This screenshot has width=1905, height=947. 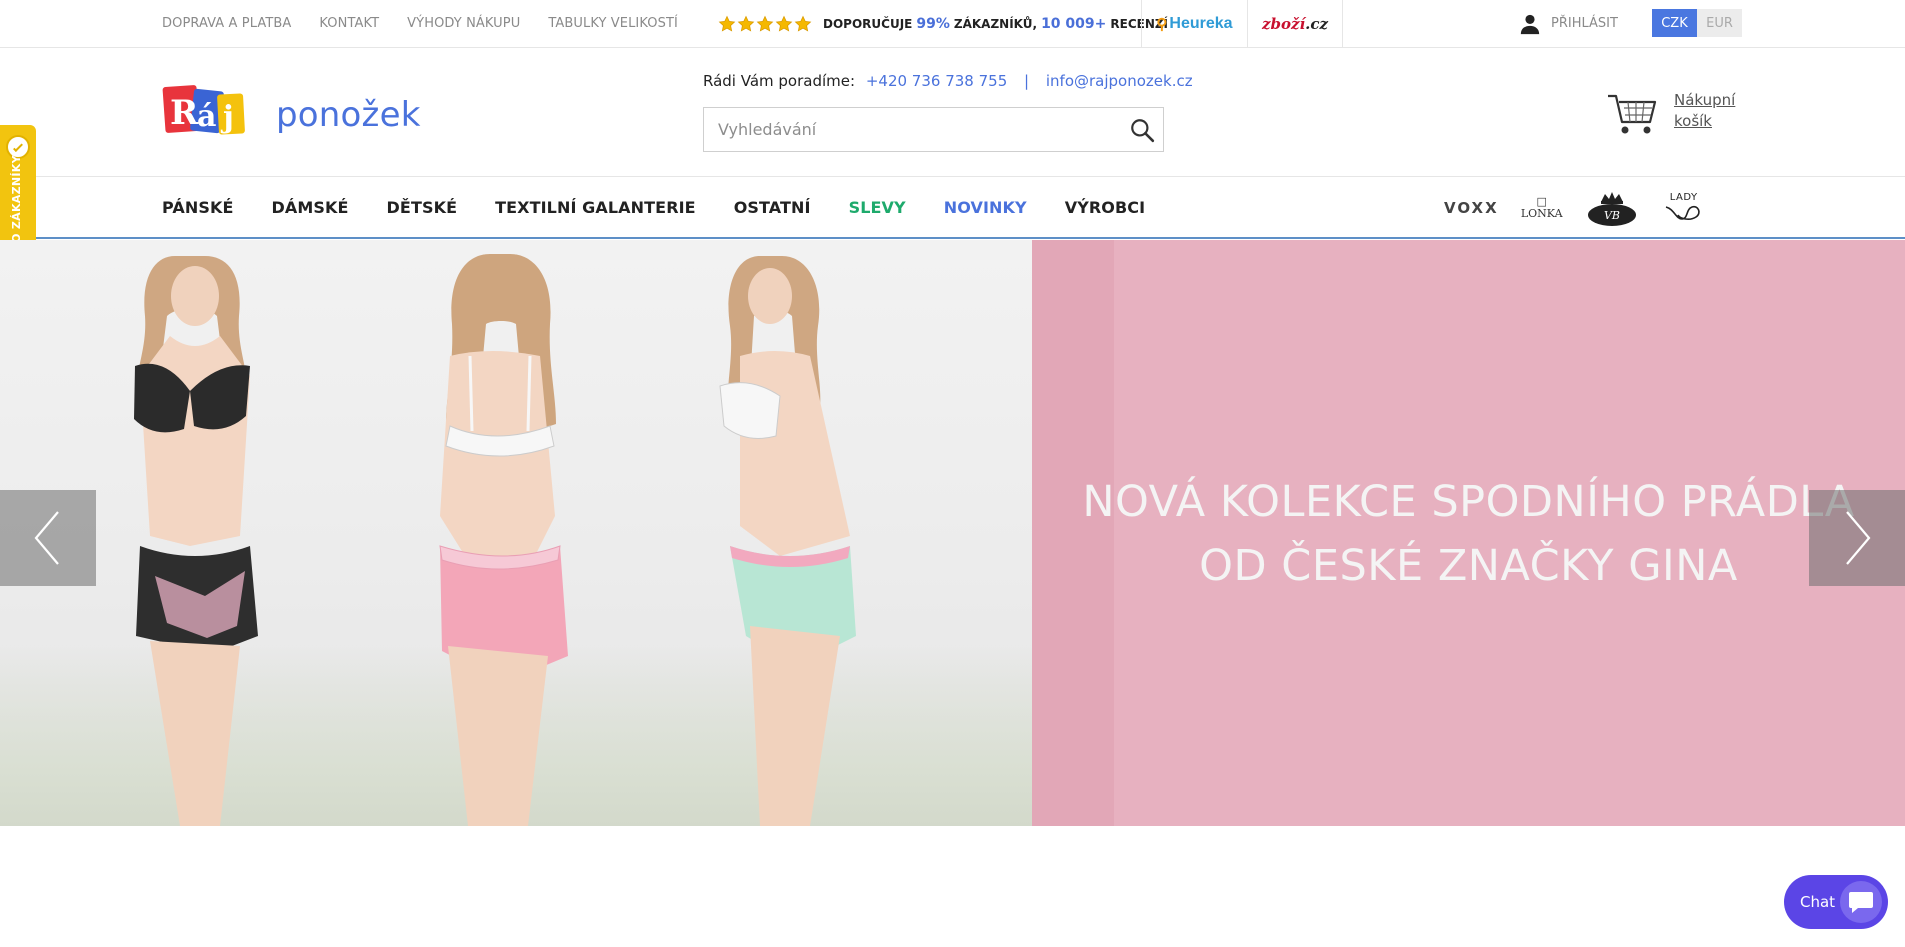 What do you see at coordinates (1573, 207) in the screenshot?
I see `brand-logos: VOXX □ LONKA VB LADY` at bounding box center [1573, 207].